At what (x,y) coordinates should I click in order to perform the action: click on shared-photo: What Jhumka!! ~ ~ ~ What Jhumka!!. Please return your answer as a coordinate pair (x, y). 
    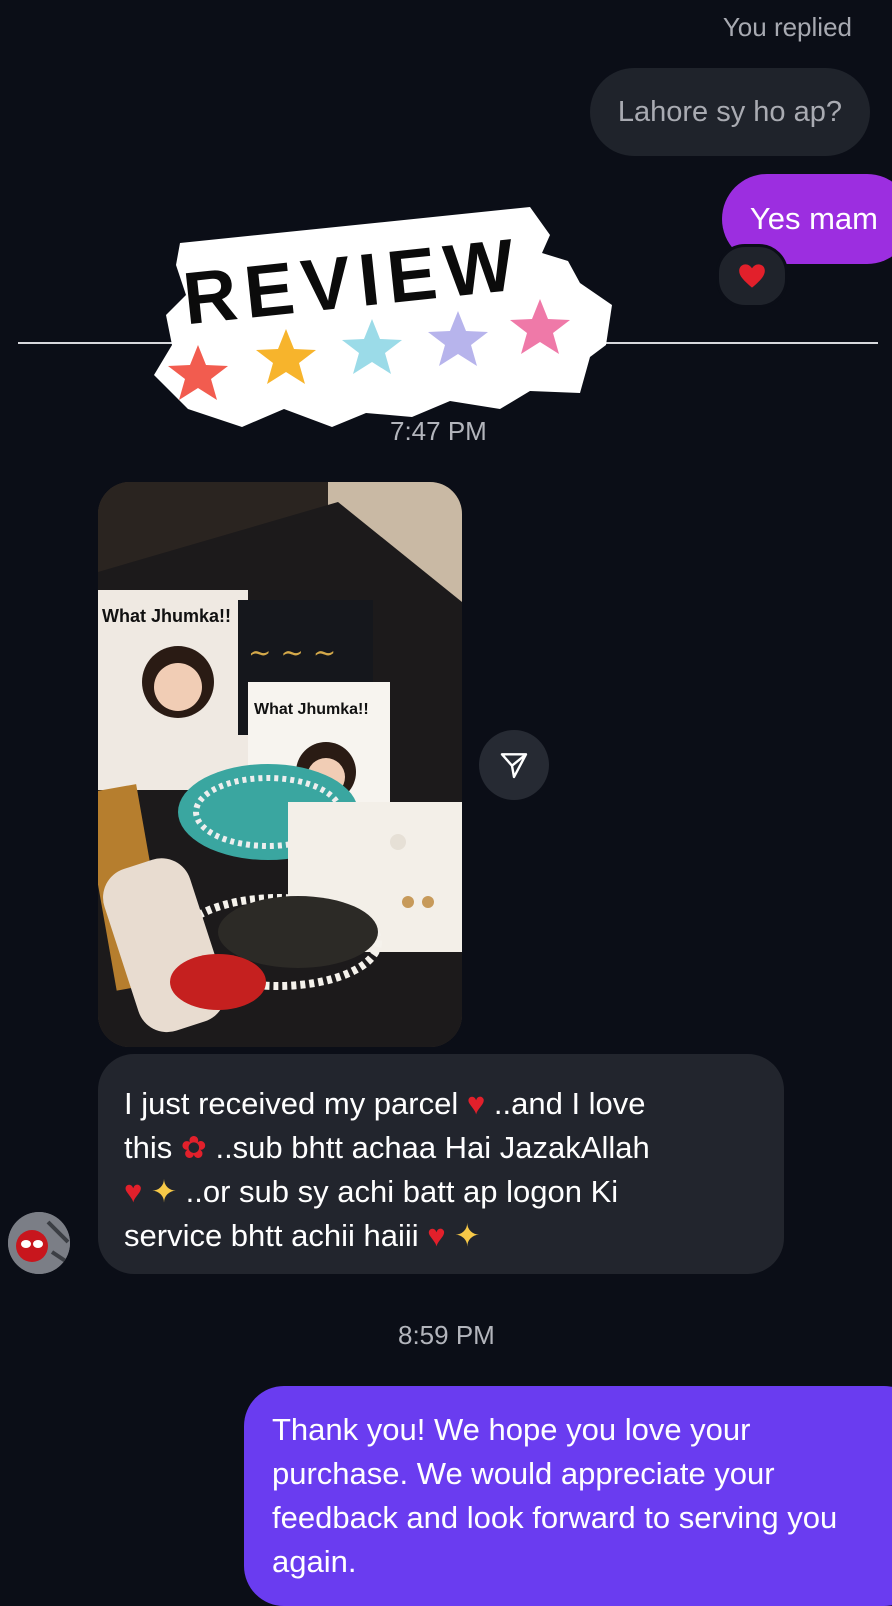
    Looking at the image, I should click on (280, 764).